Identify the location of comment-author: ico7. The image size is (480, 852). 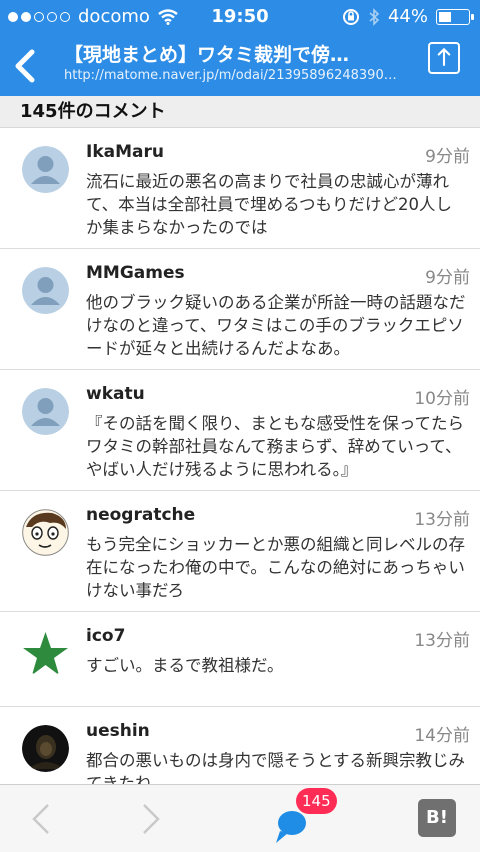
(105, 636).